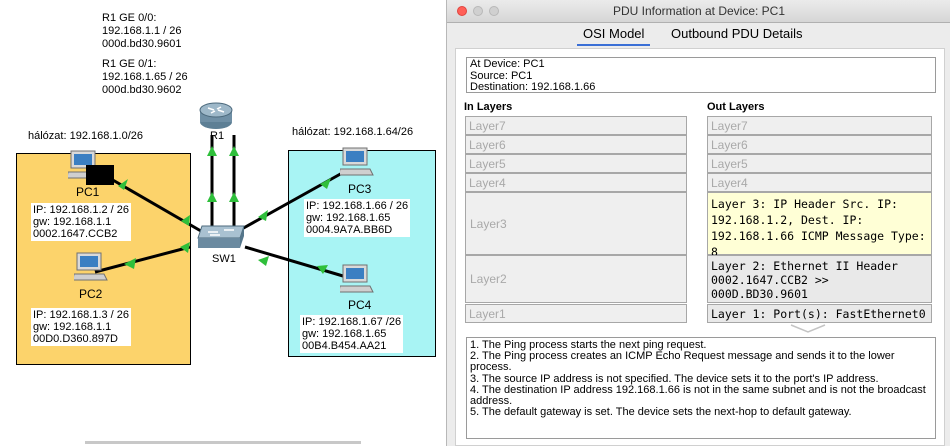 This screenshot has height=446, width=950. What do you see at coordinates (819, 144) in the screenshot?
I see `out-layer-6: Layer6` at bounding box center [819, 144].